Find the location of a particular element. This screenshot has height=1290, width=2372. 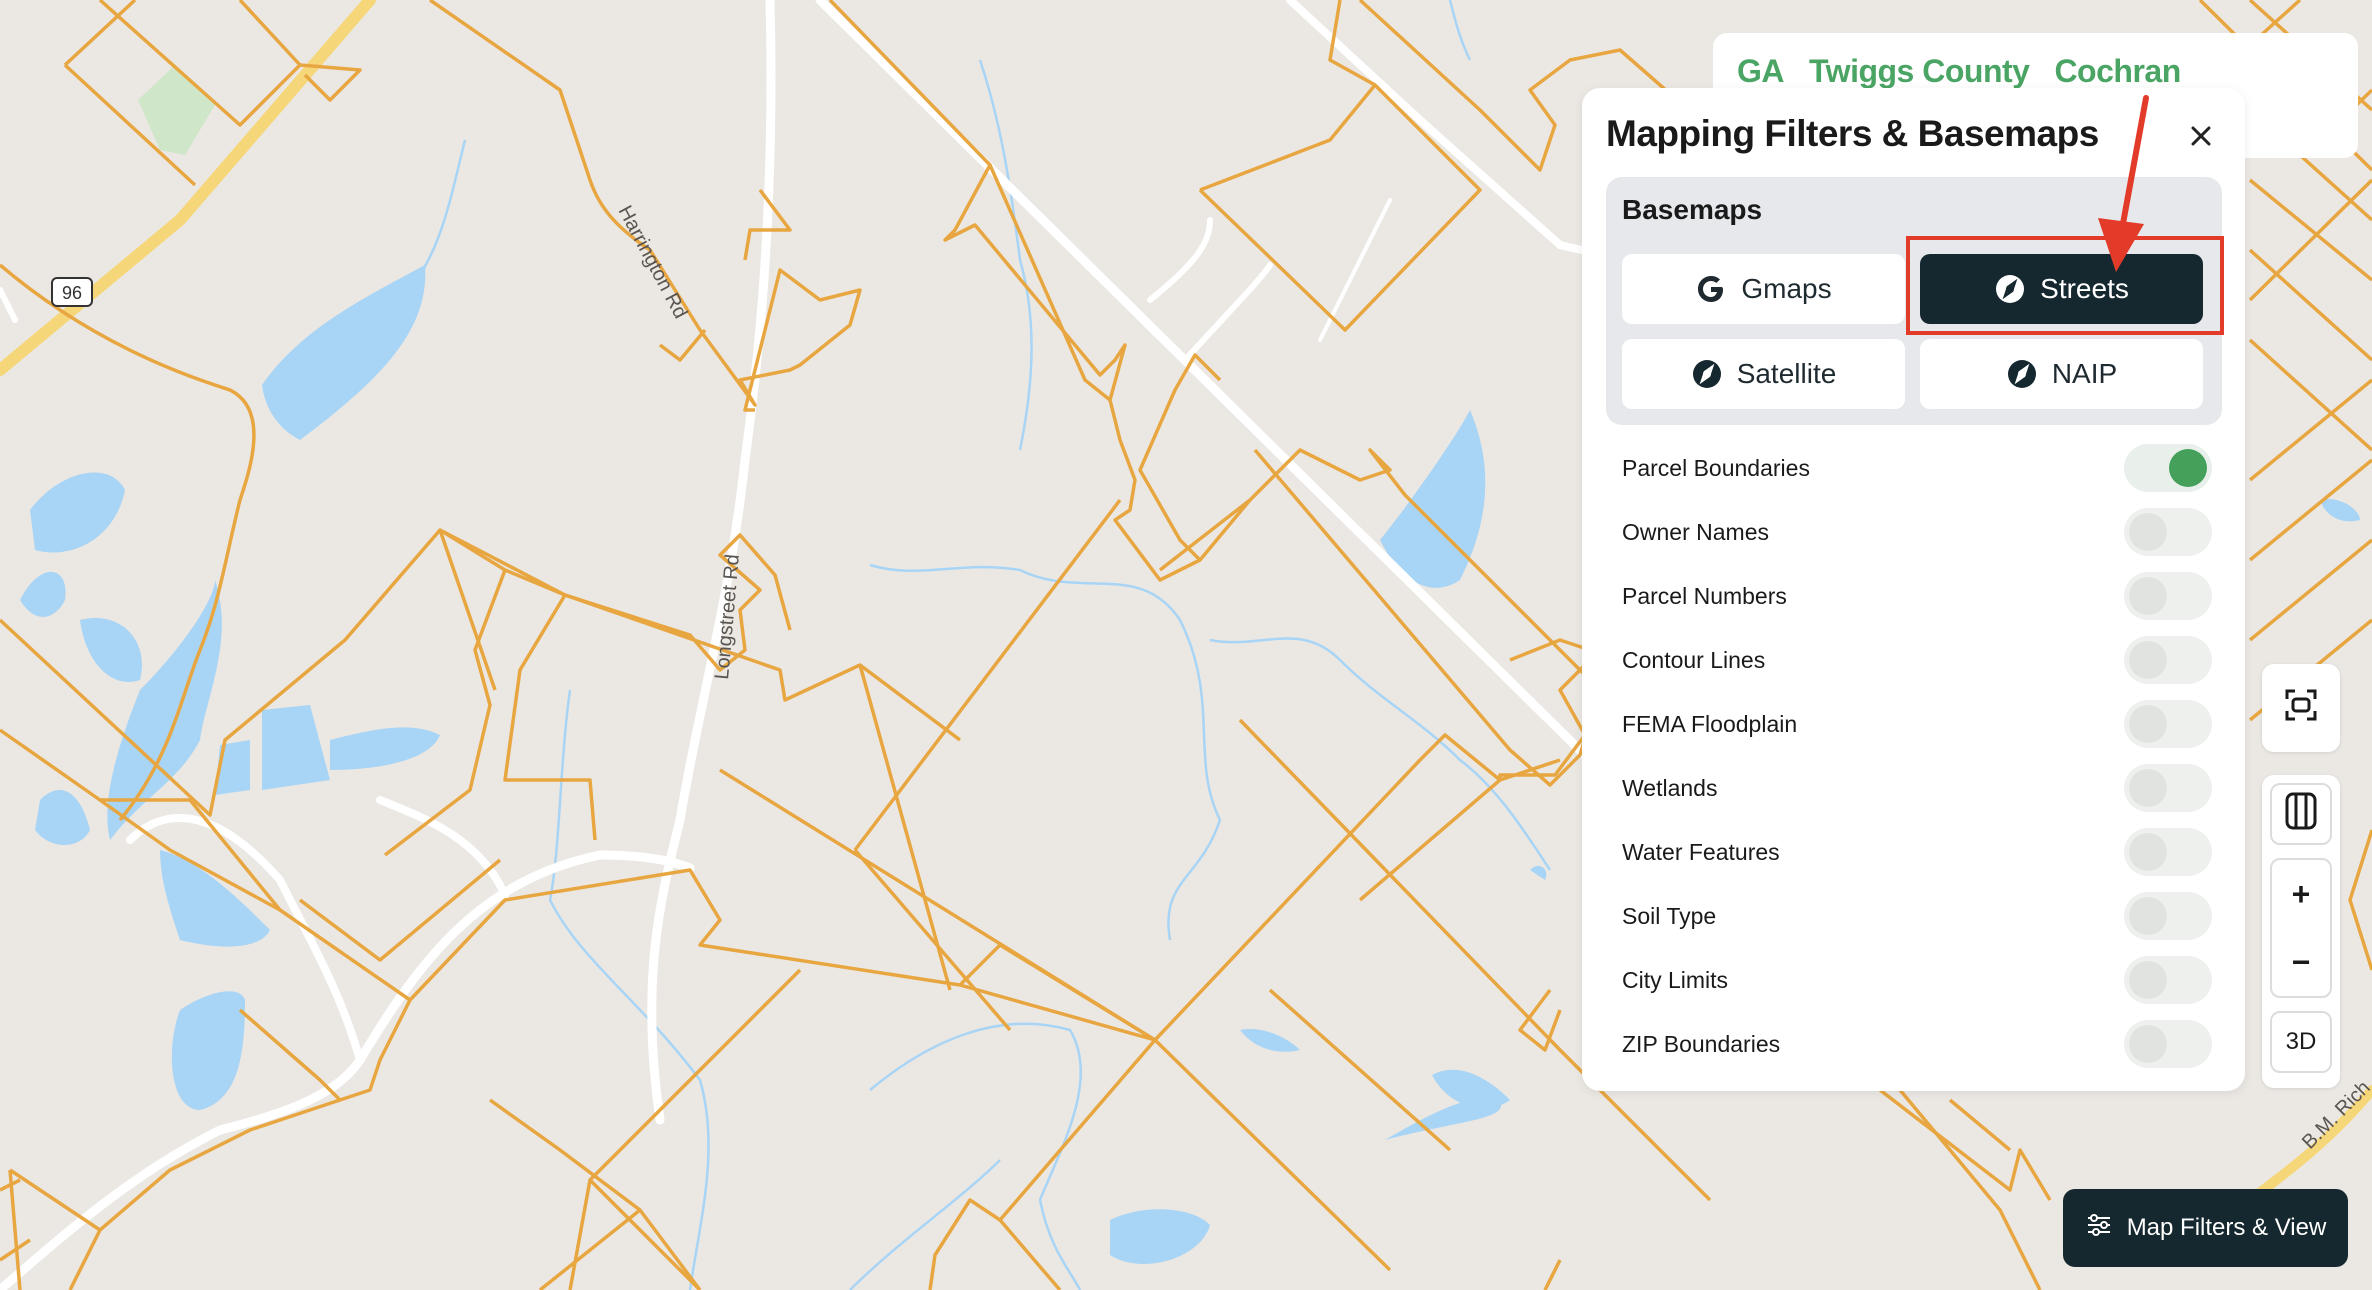

sliders-icon is located at coordinates (2099, 1228).